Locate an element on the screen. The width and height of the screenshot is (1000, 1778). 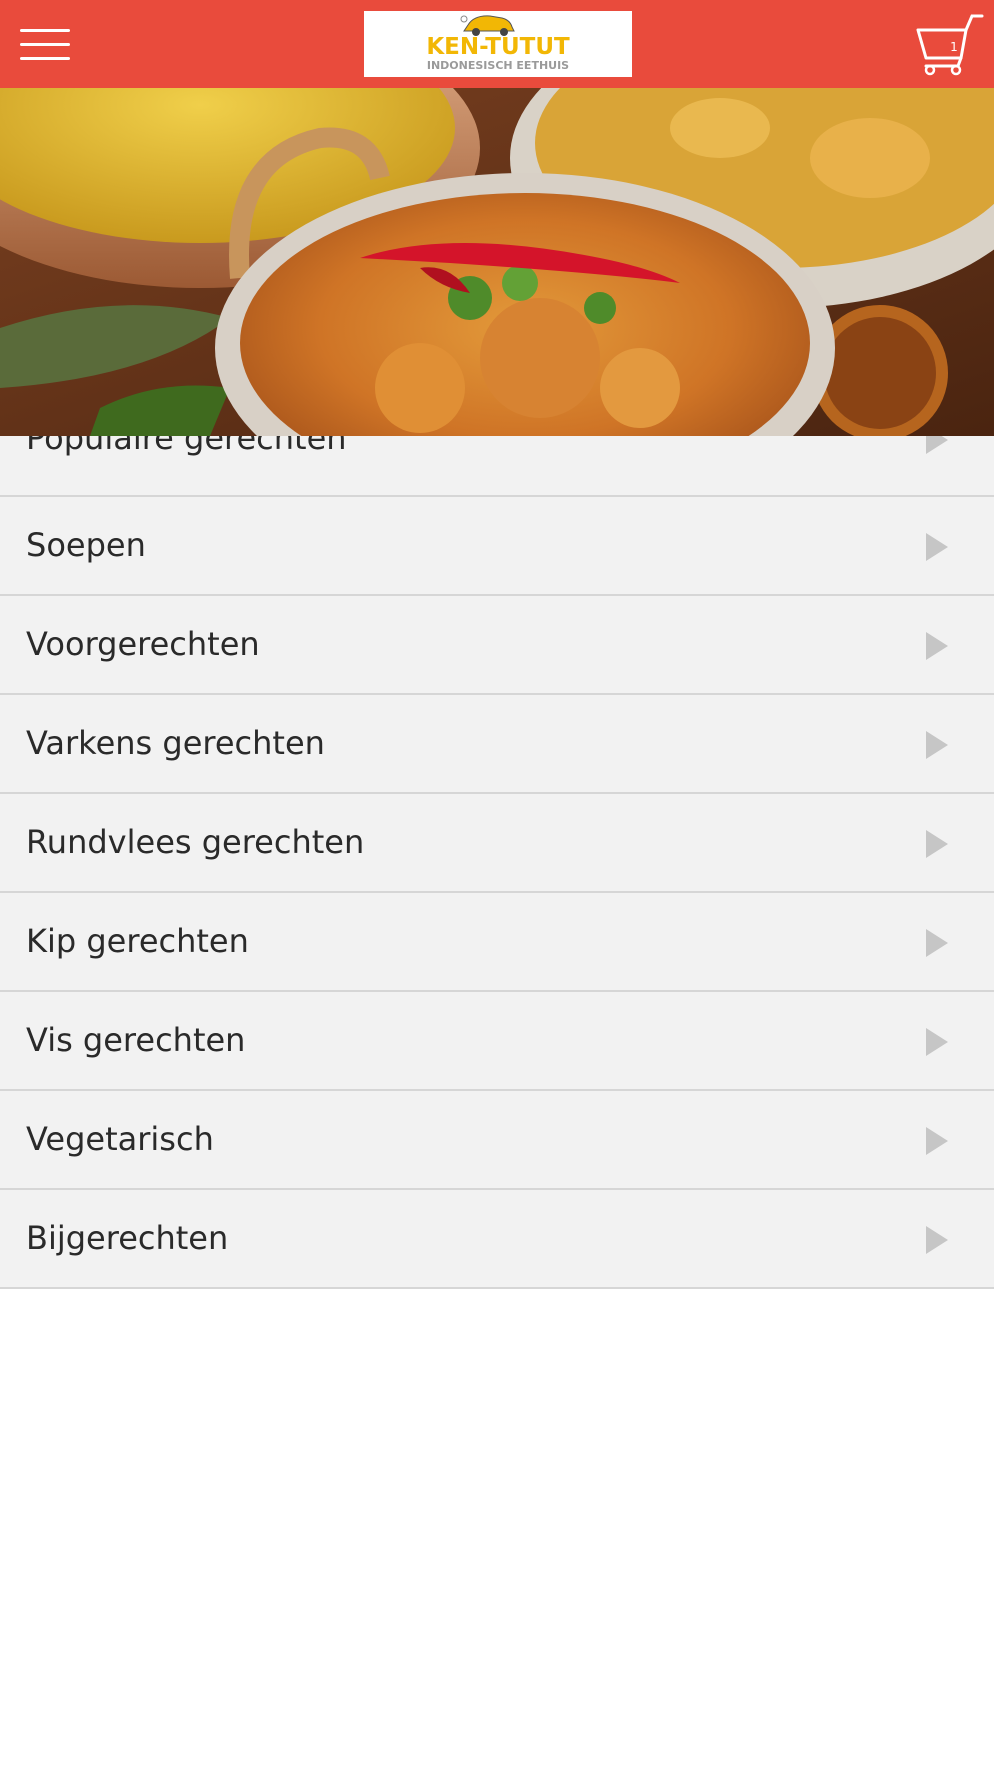
category-item-soepen: Soepen is located at coordinates (497, 546).